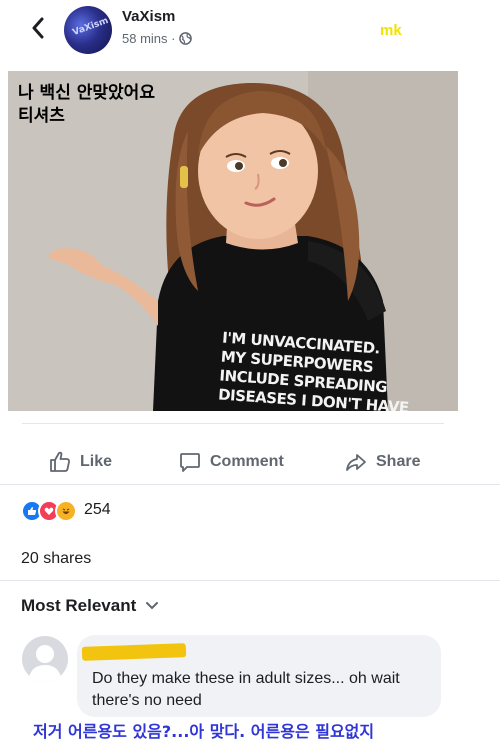  I want to click on back-button, so click(38, 28).